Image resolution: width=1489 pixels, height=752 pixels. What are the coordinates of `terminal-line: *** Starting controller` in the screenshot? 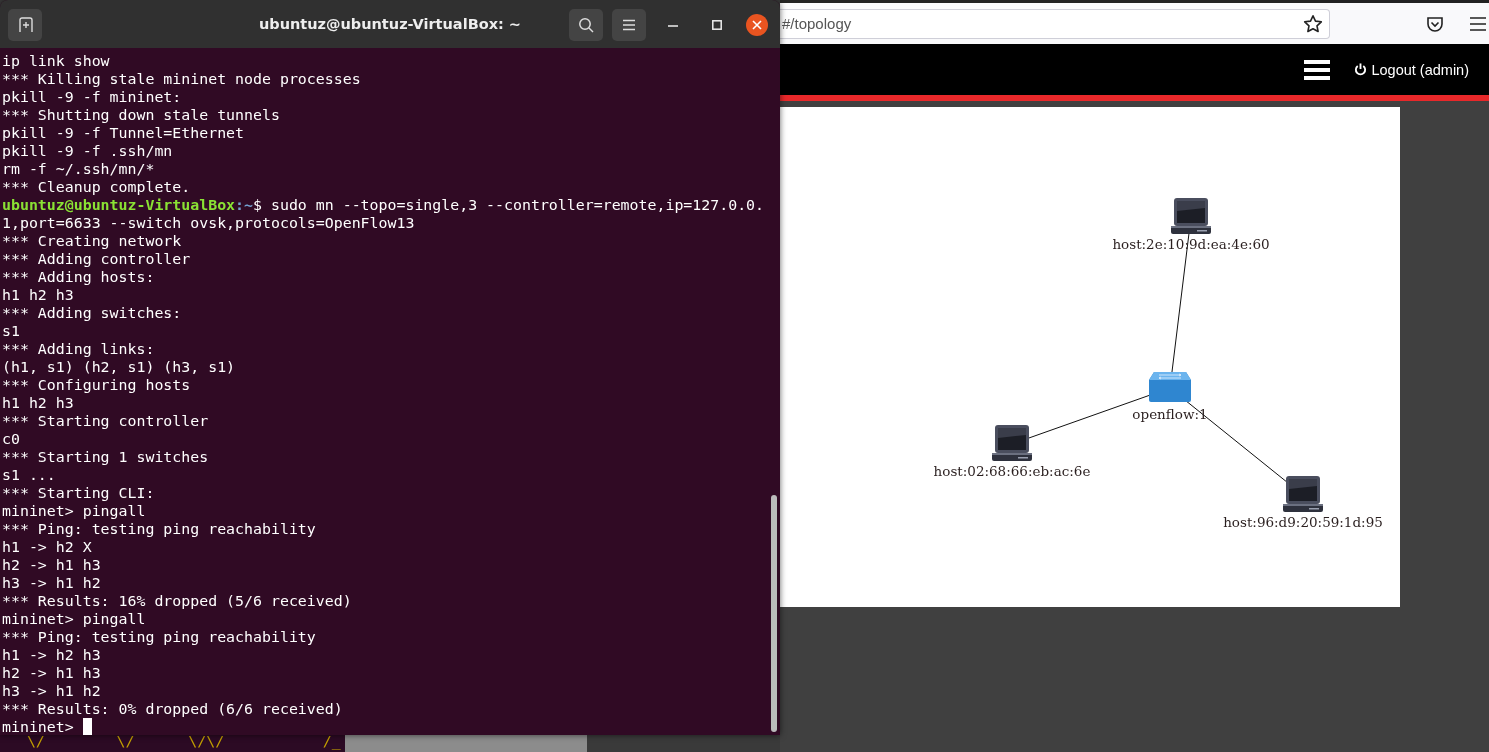 It's located at (106, 421).